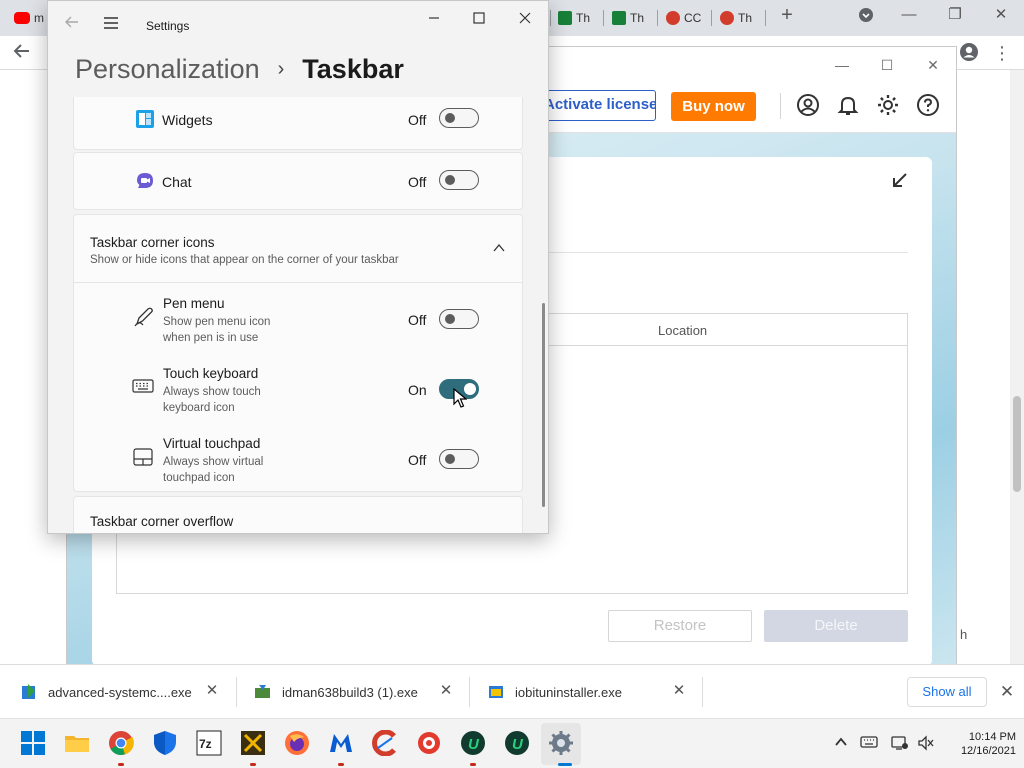  I want to click on setting-description: Always show touch, so click(212, 392).